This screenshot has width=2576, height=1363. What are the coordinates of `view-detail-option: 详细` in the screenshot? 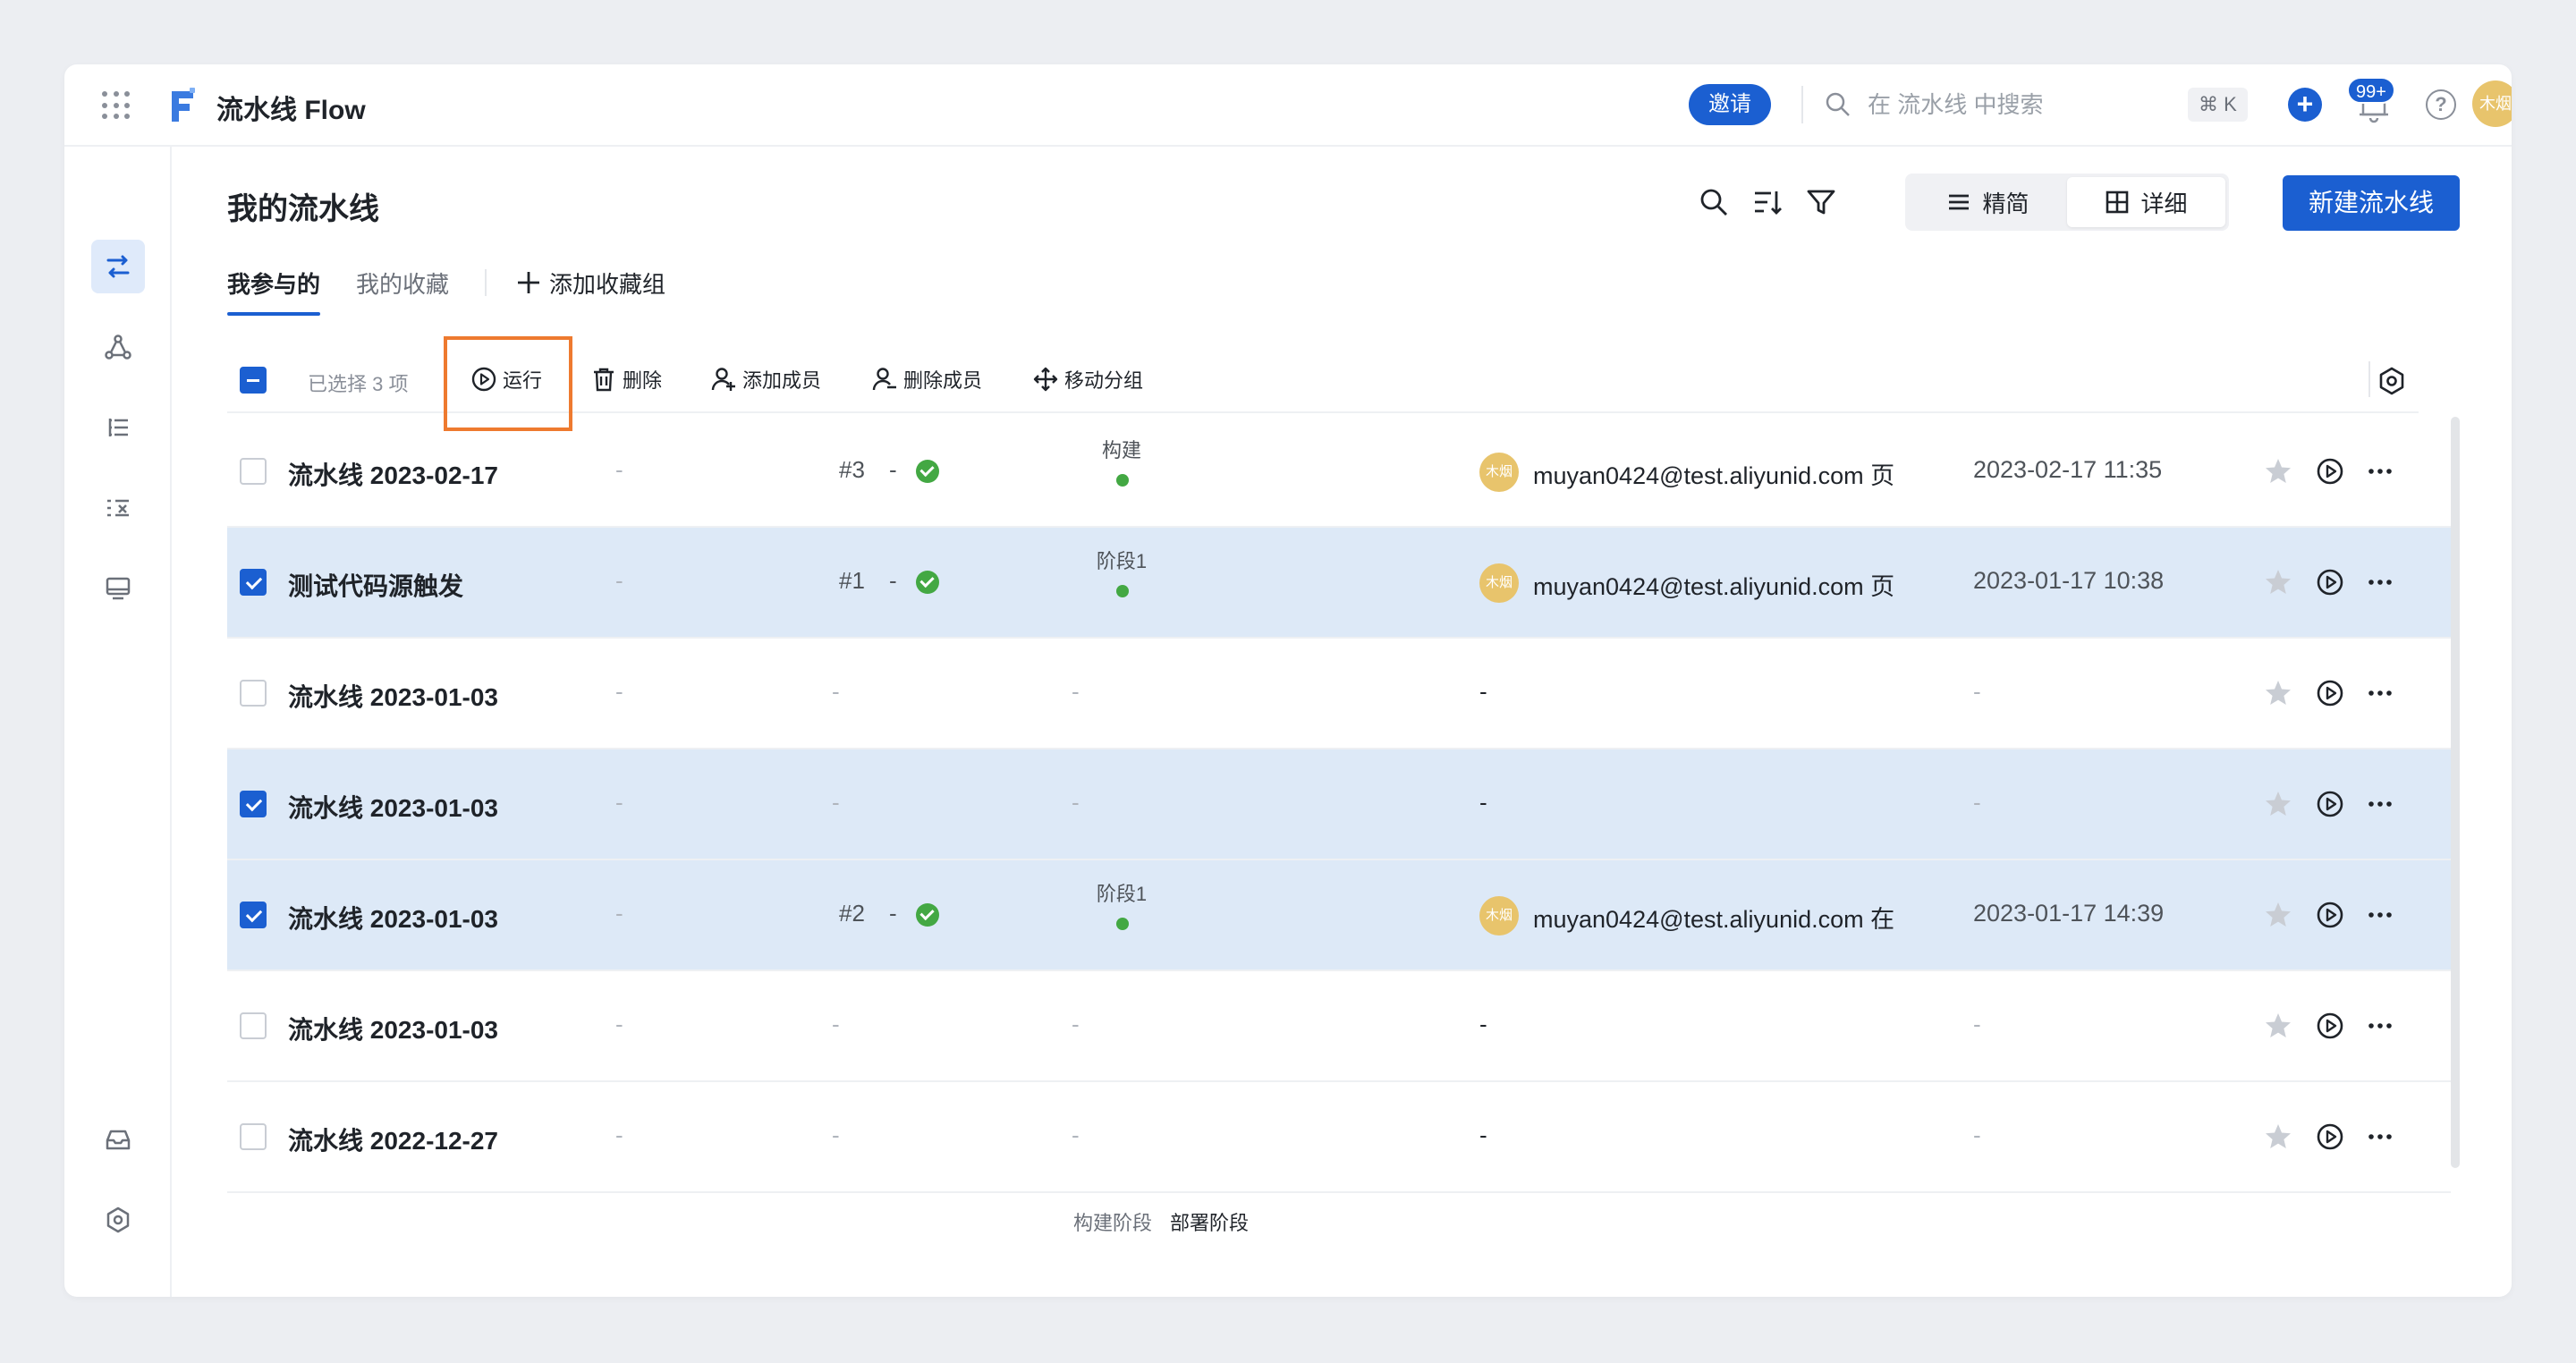 It's located at (2146, 202).